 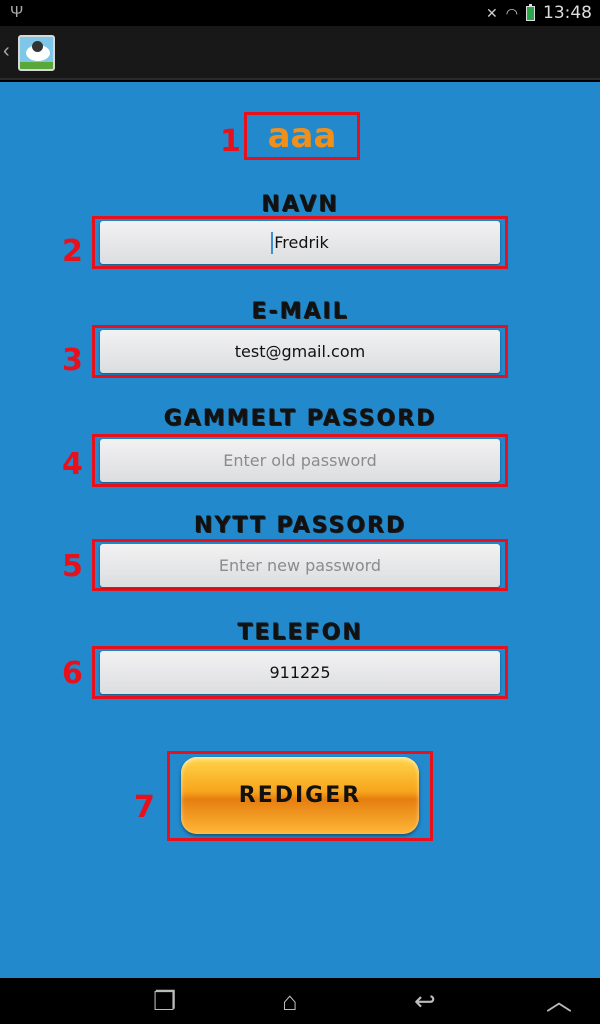 I want to click on phone-field: 911225, so click(x=300, y=672).